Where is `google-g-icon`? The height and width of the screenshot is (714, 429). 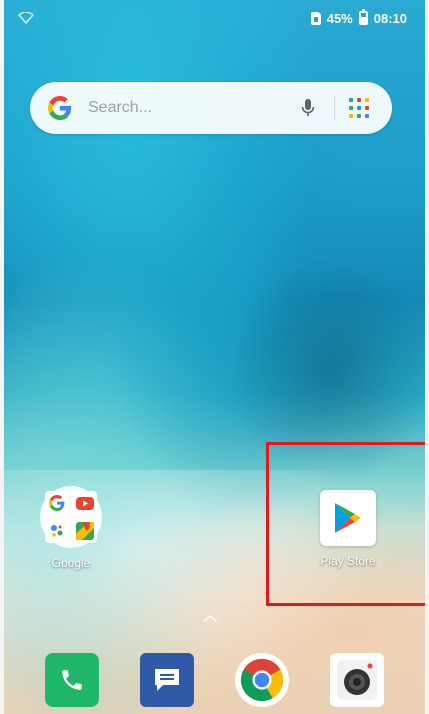
google-g-icon is located at coordinates (60, 108).